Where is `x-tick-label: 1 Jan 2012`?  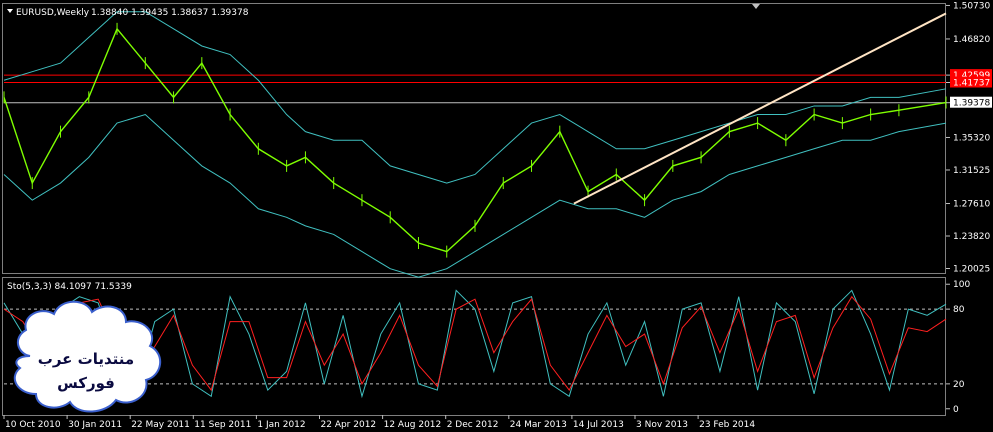 x-tick-label: 1 Jan 2012 is located at coordinates (281, 425).